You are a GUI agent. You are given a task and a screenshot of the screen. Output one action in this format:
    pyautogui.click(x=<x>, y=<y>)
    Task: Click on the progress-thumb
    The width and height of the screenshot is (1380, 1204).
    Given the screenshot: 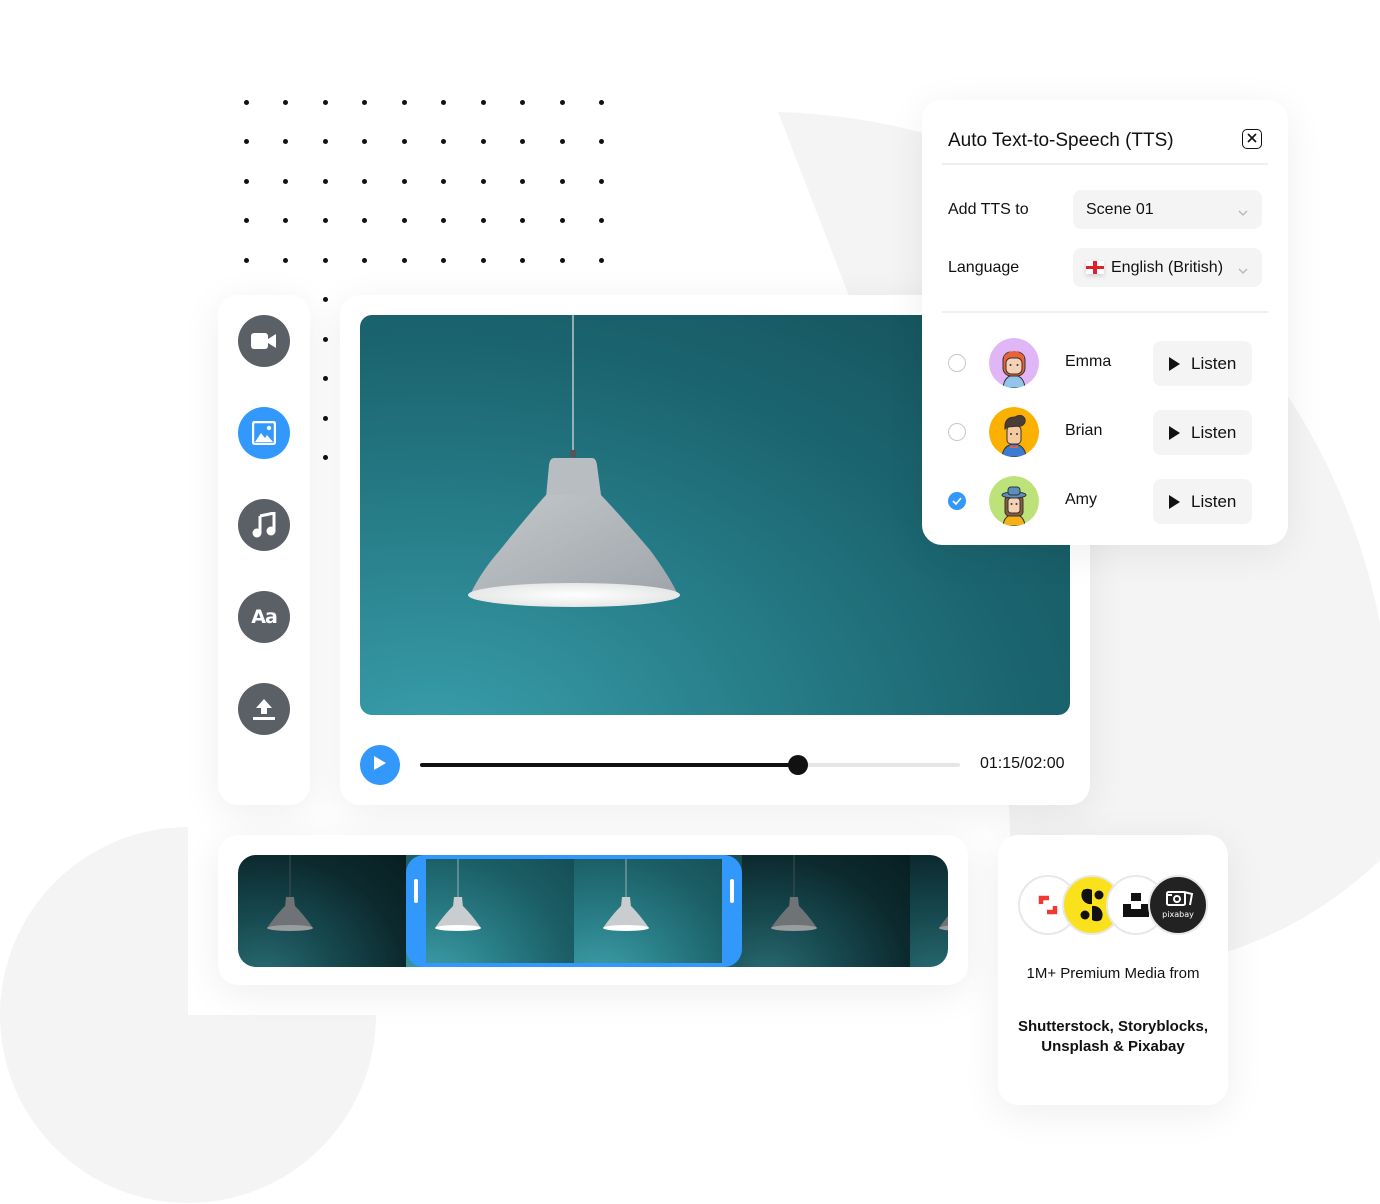 What is the action you would take?
    pyautogui.click(x=798, y=765)
    